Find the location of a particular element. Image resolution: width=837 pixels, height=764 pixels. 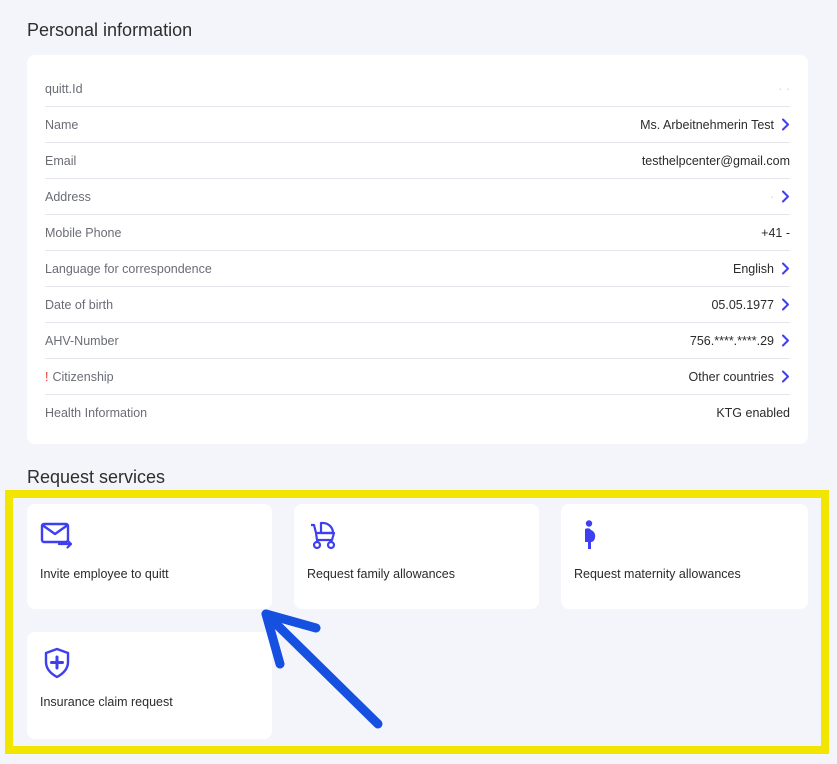

info-label: Citizenship is located at coordinates (83, 376).